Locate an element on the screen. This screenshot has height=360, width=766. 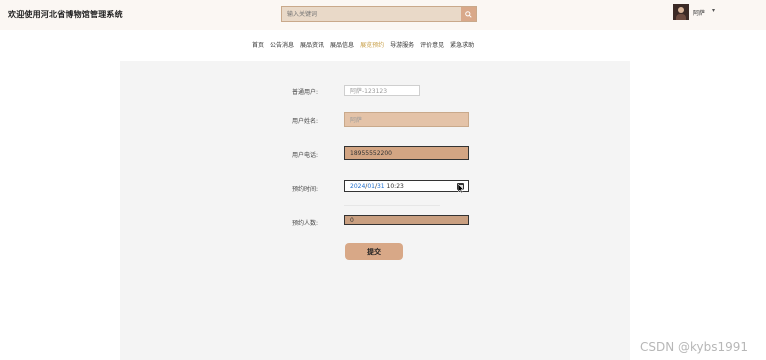
date-year: 2024 is located at coordinates (357, 186).